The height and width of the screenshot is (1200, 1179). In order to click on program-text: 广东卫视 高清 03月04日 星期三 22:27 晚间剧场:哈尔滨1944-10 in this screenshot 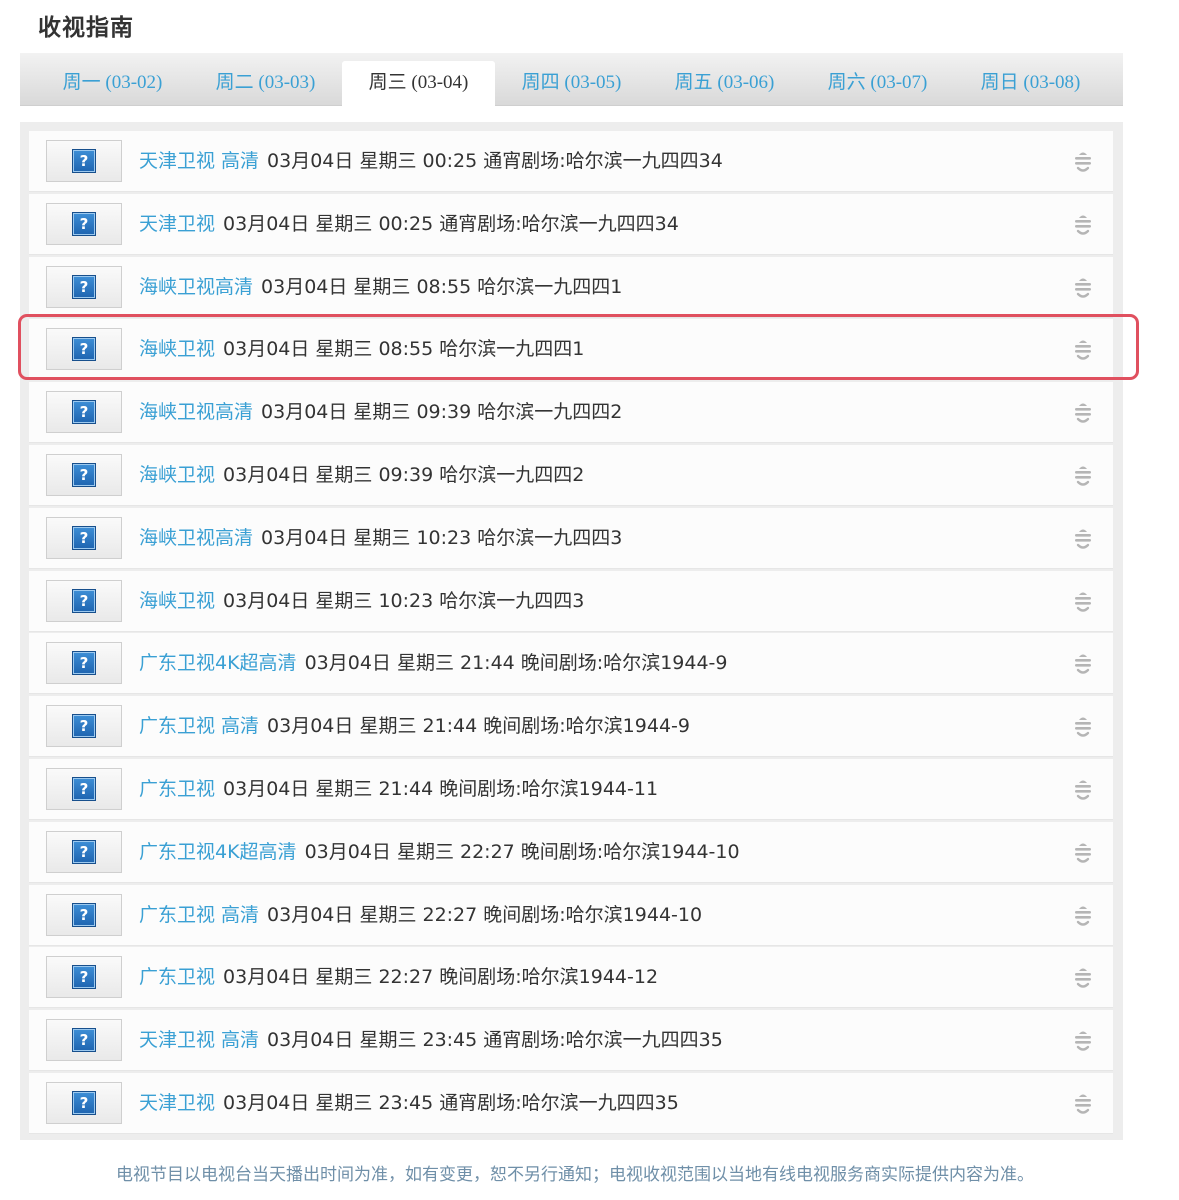, I will do `click(420, 915)`.